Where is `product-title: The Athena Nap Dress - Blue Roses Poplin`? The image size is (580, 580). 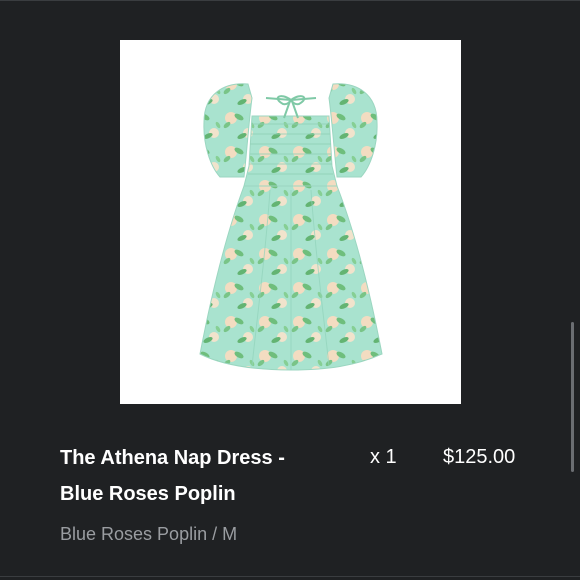 product-title: The Athena Nap Dress - Blue Roses Poplin is located at coordinates (205, 476).